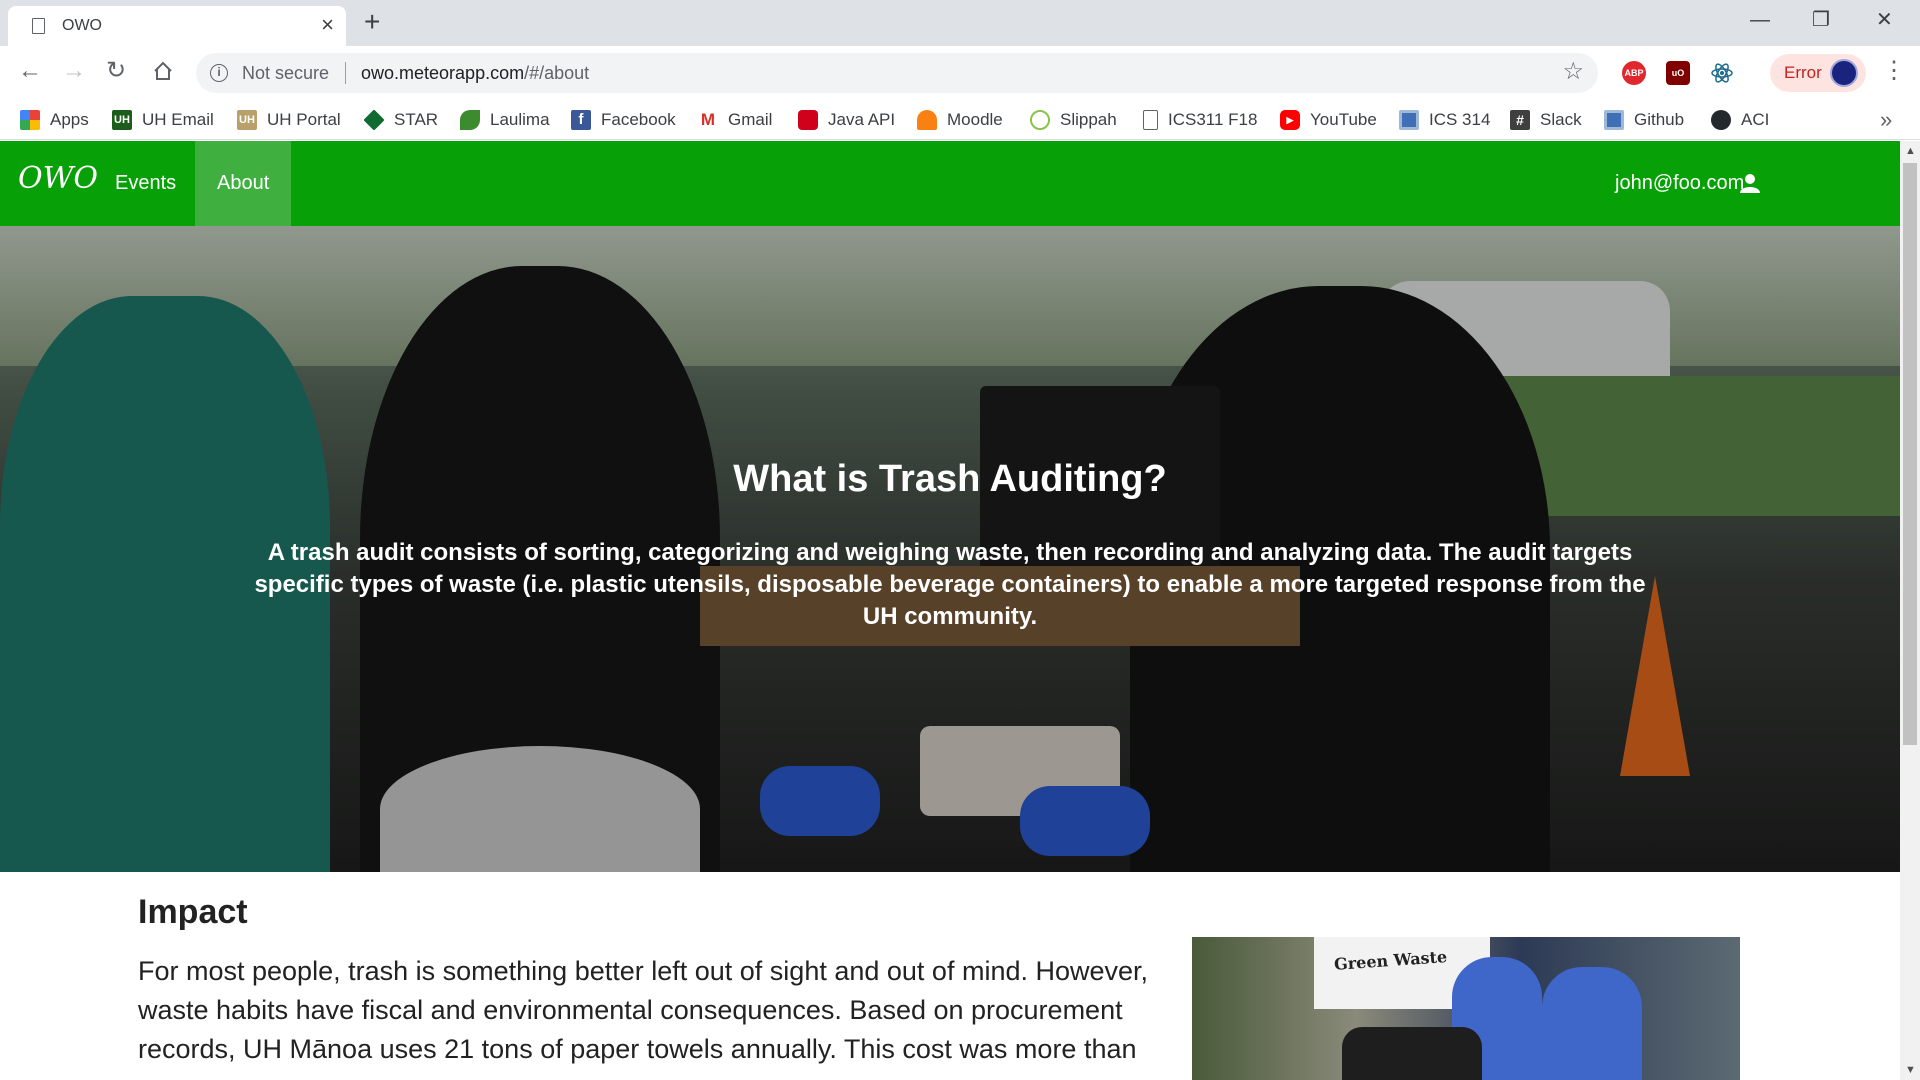 The width and height of the screenshot is (1920, 1080). I want to click on bookmark-label: ICS311 F18, so click(1213, 119).